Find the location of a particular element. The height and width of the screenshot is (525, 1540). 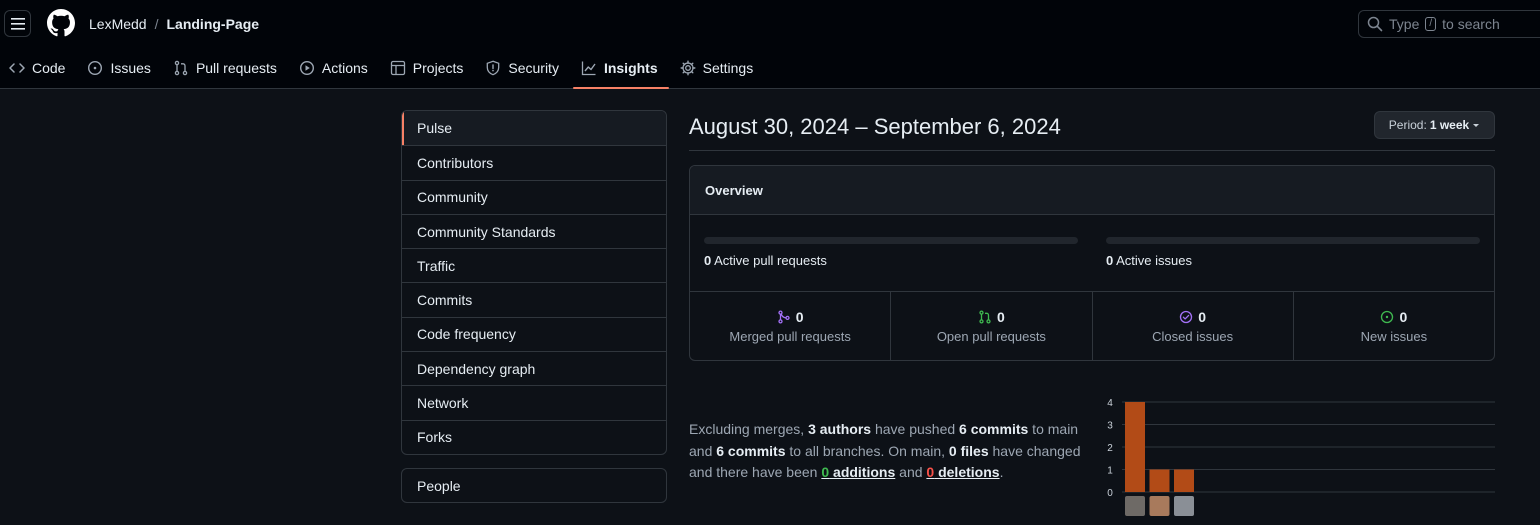

tab-pull-requests: Pull requests is located at coordinates (230, 68).